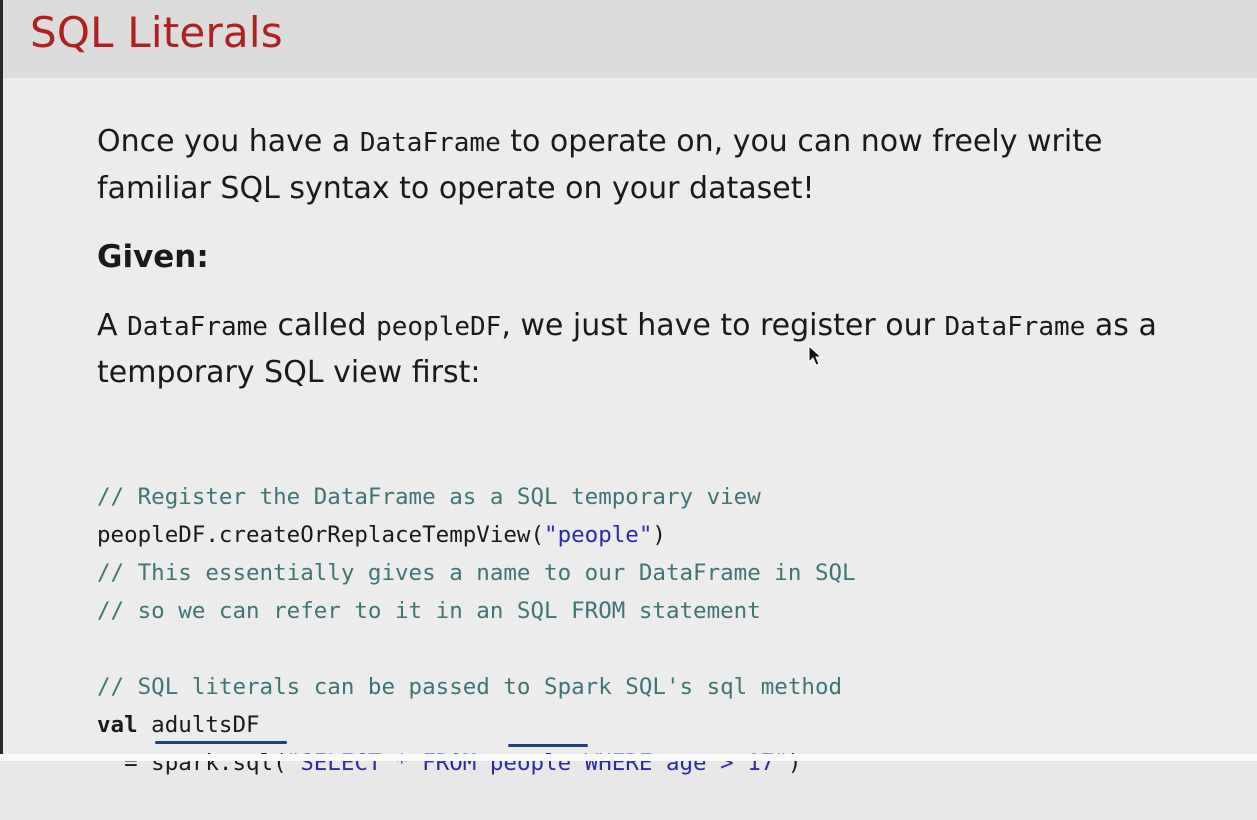 This screenshot has height=820, width=1257. Describe the element at coordinates (112, 325) in the screenshot. I see `given-text: A` at that location.